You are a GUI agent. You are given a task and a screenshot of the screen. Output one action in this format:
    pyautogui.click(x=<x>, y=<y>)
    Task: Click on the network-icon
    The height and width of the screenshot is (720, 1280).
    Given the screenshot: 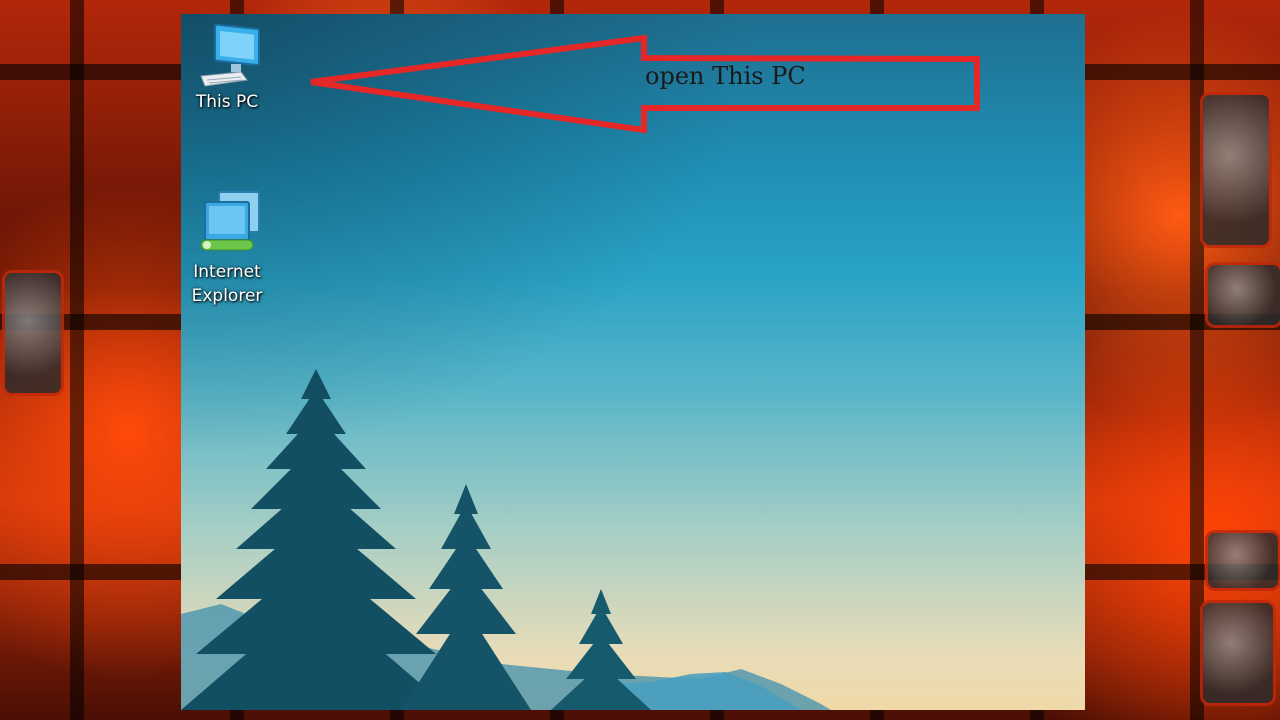 What is the action you would take?
    pyautogui.click(x=227, y=225)
    